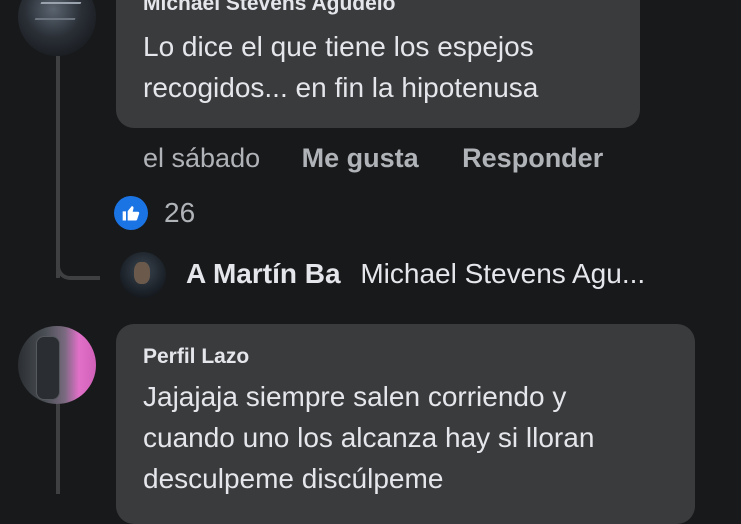 The width and height of the screenshot is (741, 524). I want to click on comment-actions: el sábado Me gusta Responder, so click(373, 158).